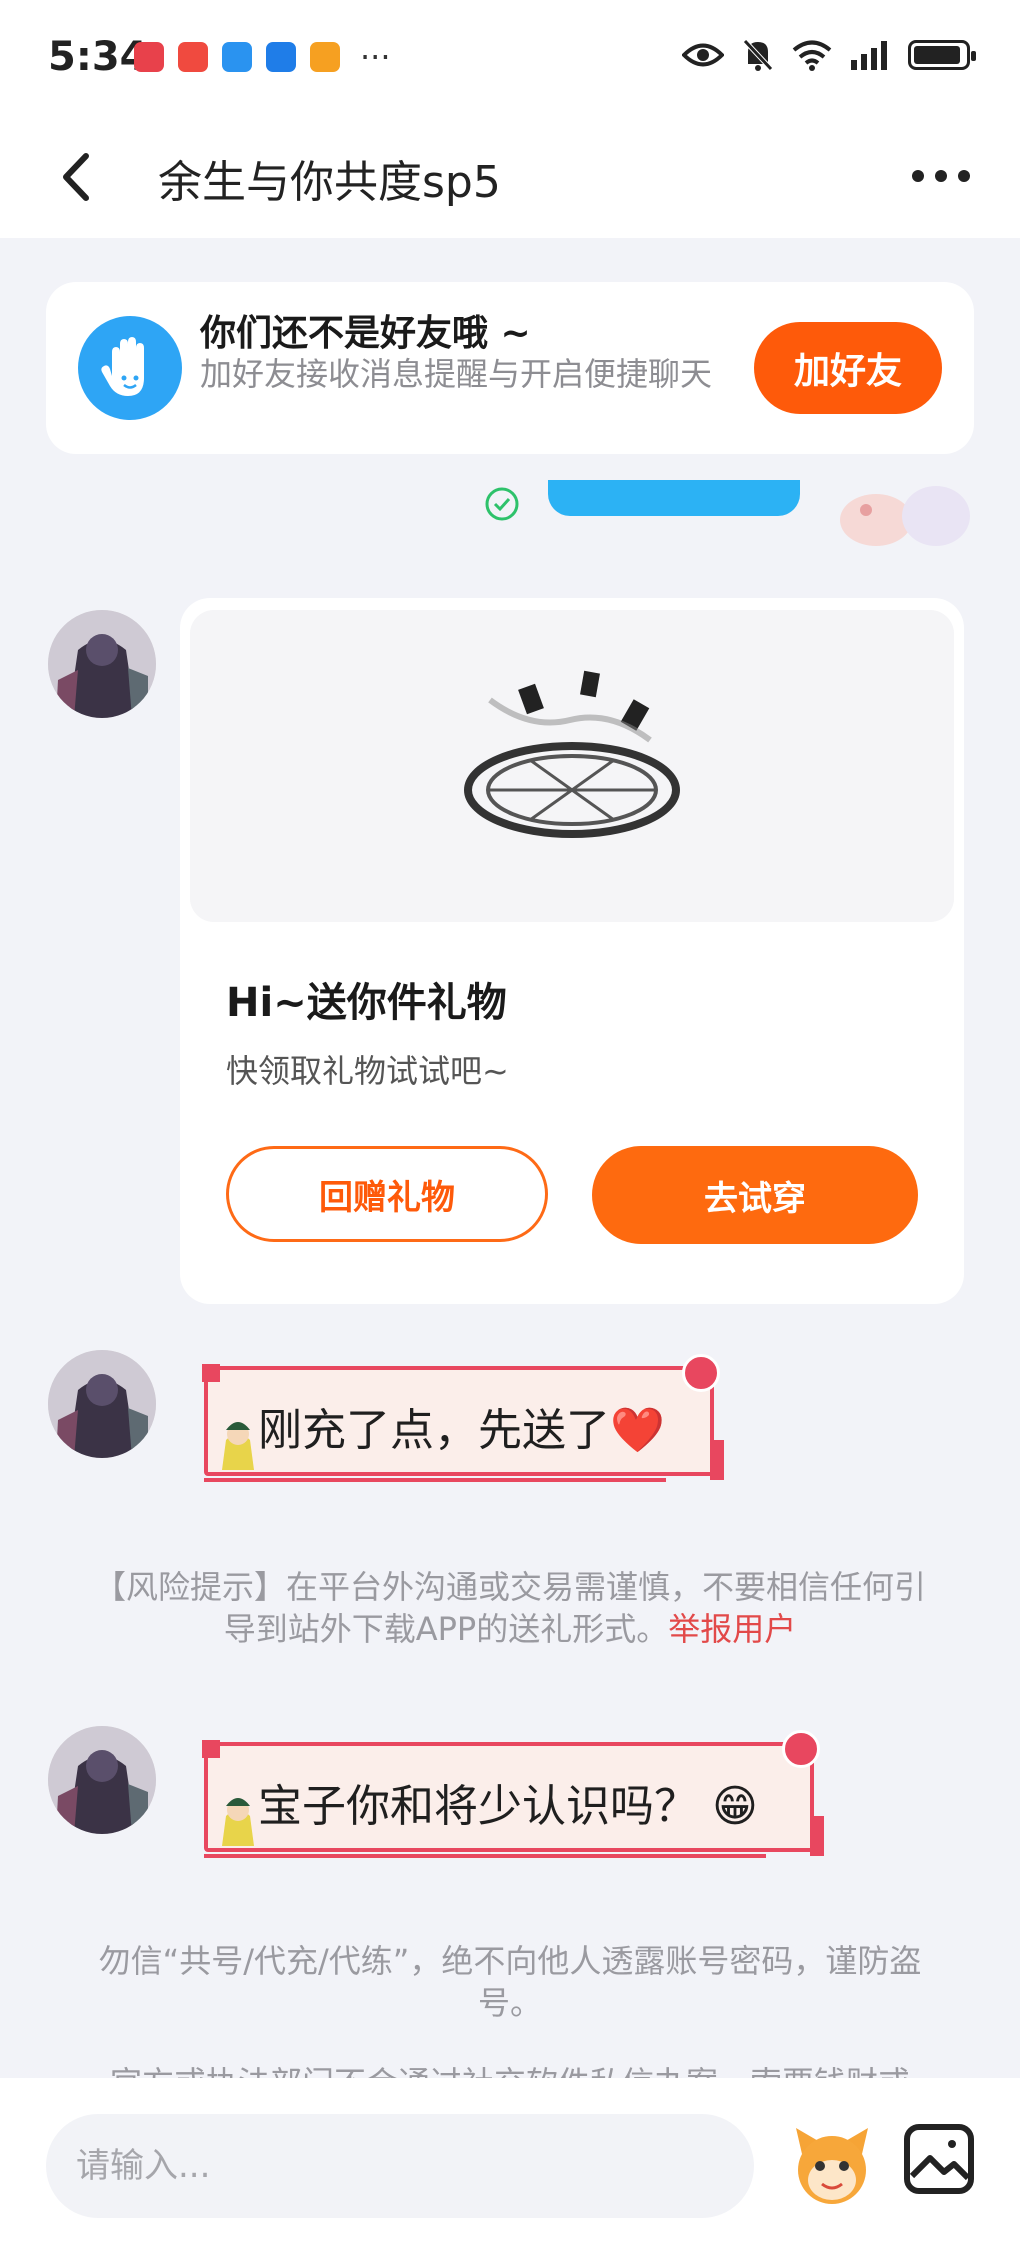  I want to click on notification-icons: ···, so click(262, 57).